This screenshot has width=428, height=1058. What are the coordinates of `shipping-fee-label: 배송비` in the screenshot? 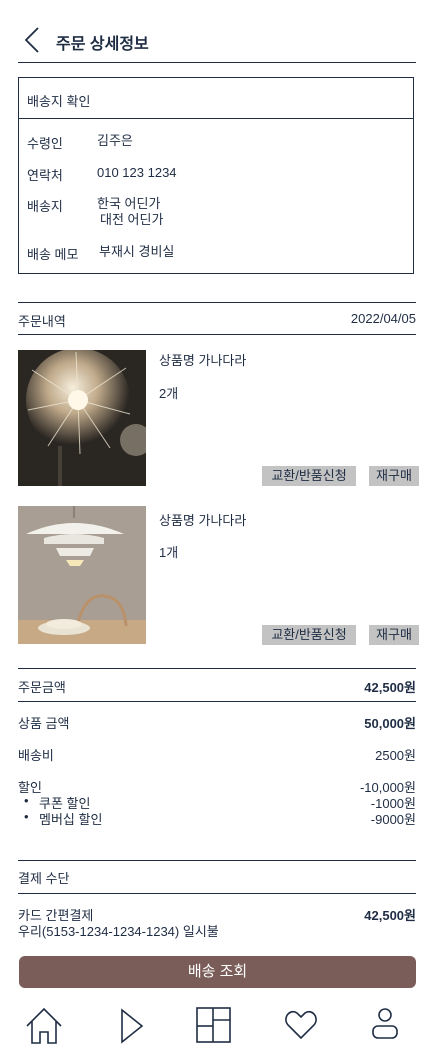 It's located at (36, 755).